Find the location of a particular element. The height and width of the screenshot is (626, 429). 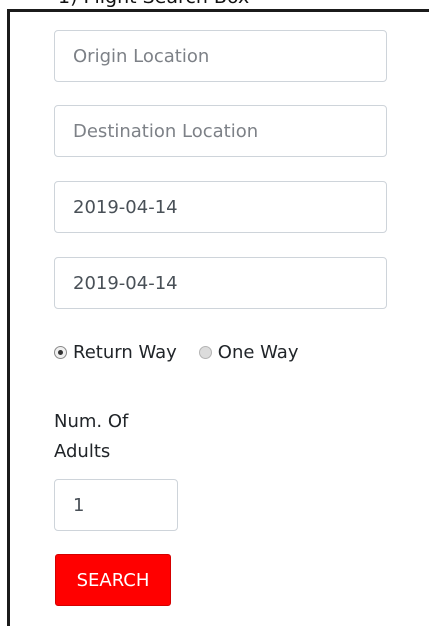

origin-location-input is located at coordinates (220, 56).